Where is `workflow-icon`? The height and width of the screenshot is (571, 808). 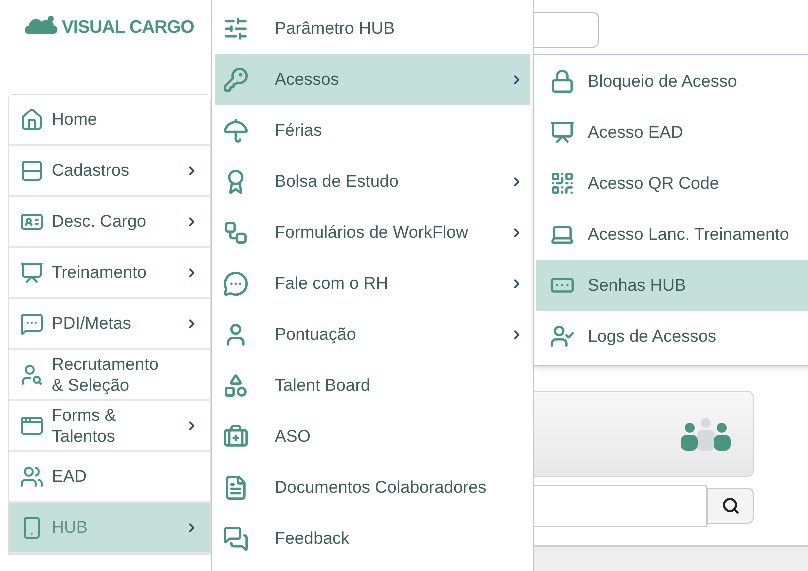 workflow-icon is located at coordinates (236, 233).